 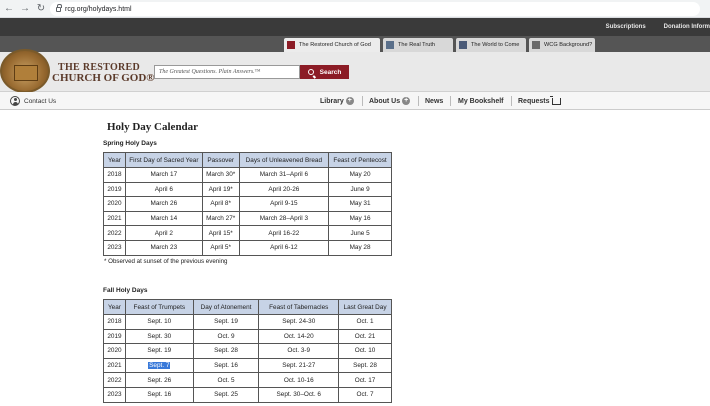 What do you see at coordinates (324, 72) in the screenshot?
I see `search-button: Search` at bounding box center [324, 72].